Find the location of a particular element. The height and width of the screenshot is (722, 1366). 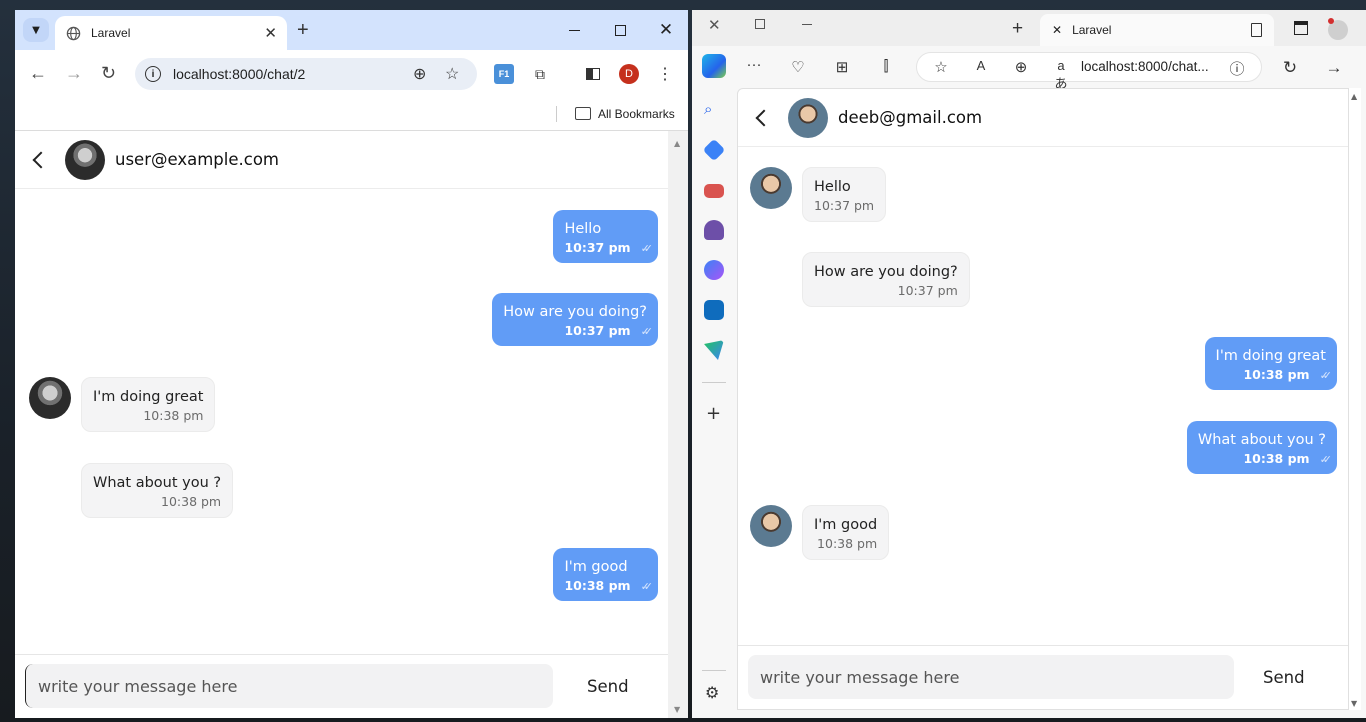

shopping-icon is located at coordinates (714, 150).